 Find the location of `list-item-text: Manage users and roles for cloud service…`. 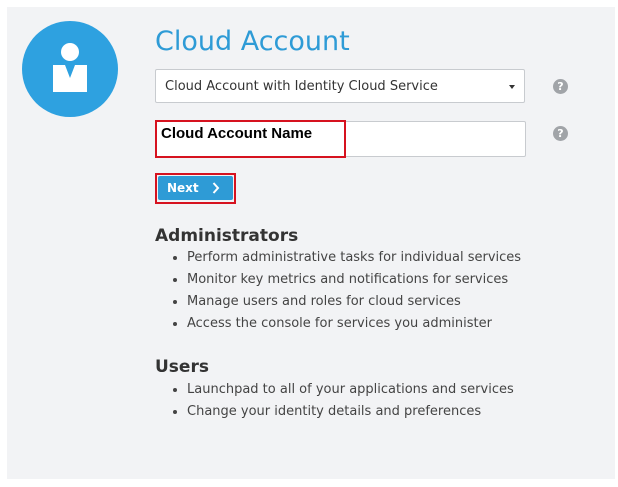

list-item-text: Manage users and roles for cloud service… is located at coordinates (324, 301).